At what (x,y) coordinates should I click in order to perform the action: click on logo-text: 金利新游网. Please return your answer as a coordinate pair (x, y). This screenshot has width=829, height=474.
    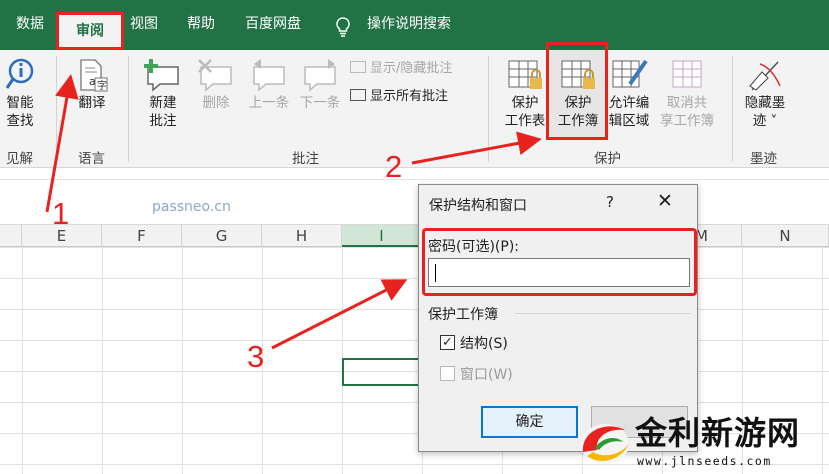
    Looking at the image, I should click on (718, 433).